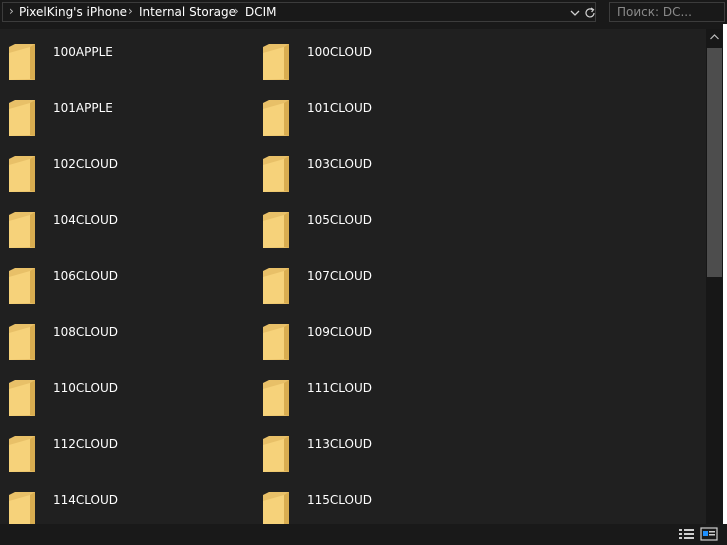 This screenshot has width=727, height=545. I want to click on folder-item: 104CLOUD, so click(120, 222).